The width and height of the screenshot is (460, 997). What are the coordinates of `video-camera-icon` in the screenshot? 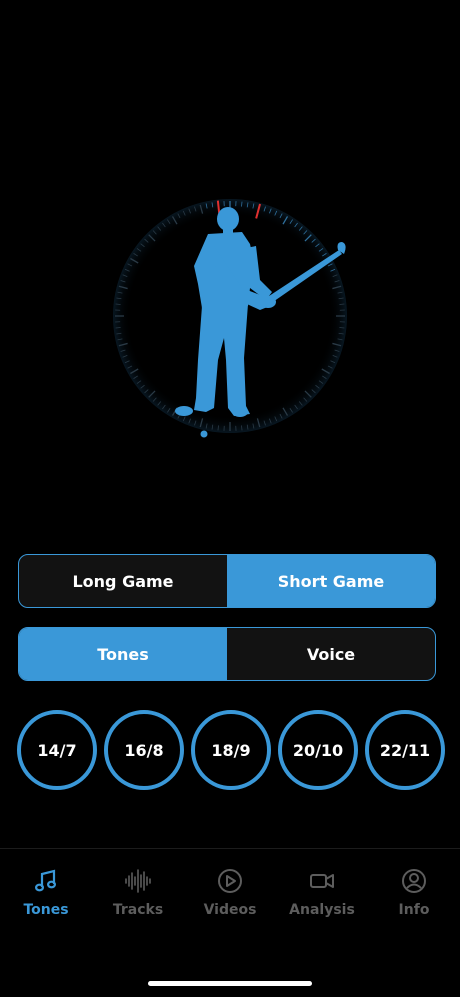 It's located at (322, 881).